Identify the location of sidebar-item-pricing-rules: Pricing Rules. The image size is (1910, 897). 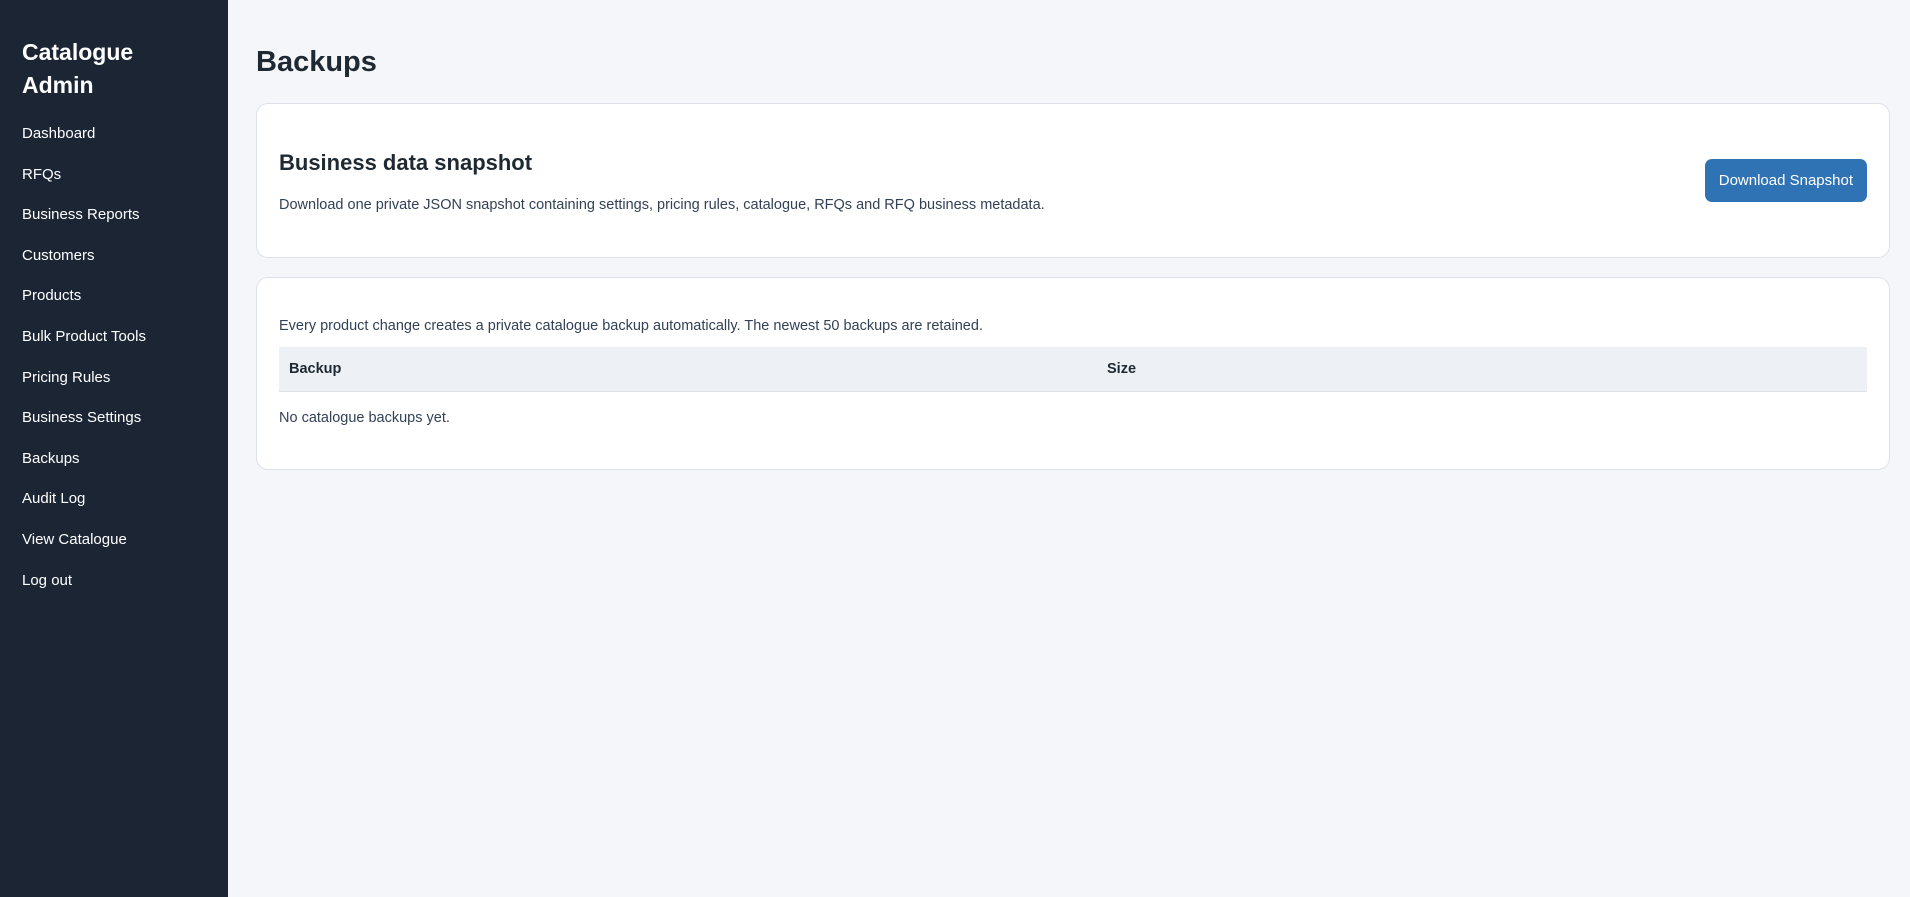
(114, 378).